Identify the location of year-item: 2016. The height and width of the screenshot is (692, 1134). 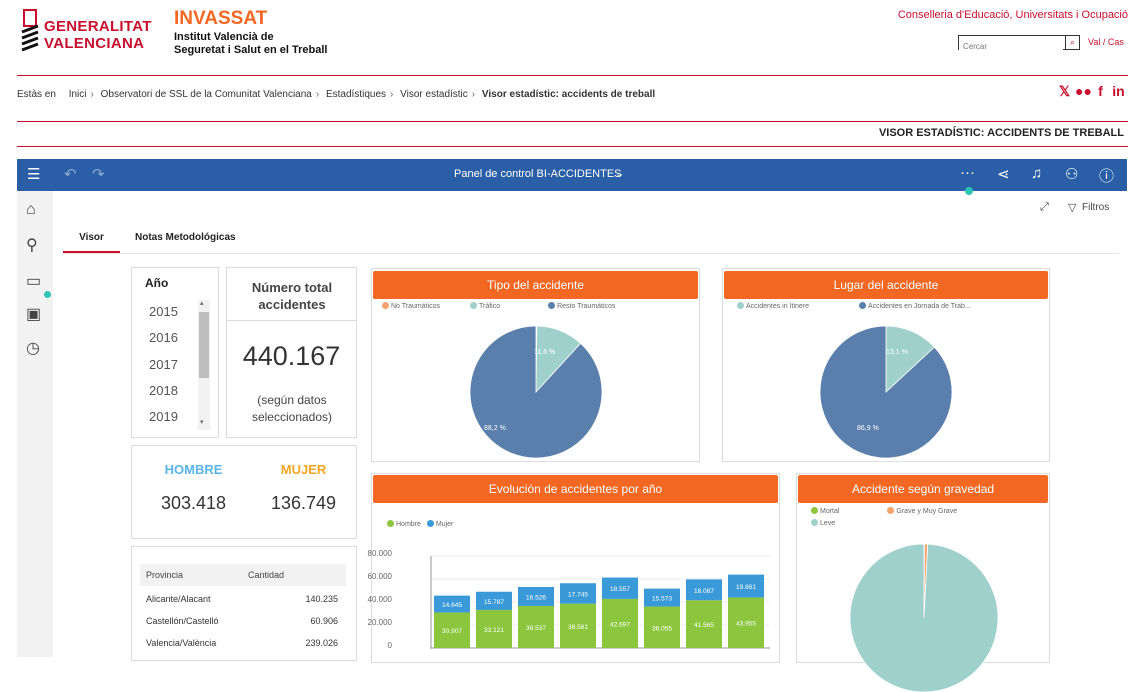
(163, 337).